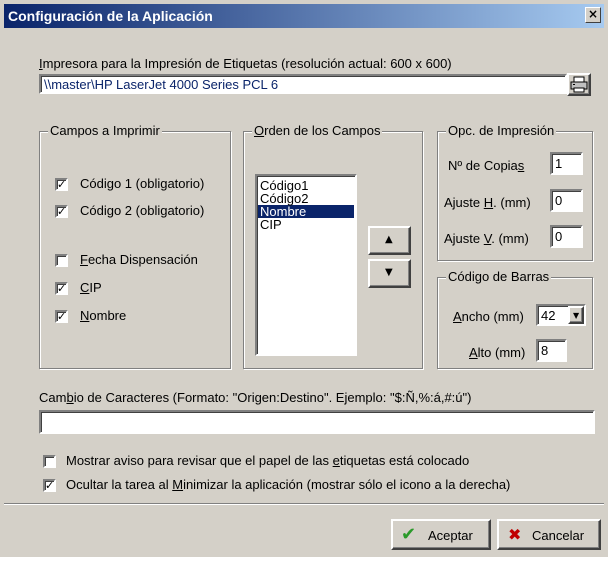  What do you see at coordinates (559, 236) in the screenshot?
I see `adjust-v-value: 0` at bounding box center [559, 236].